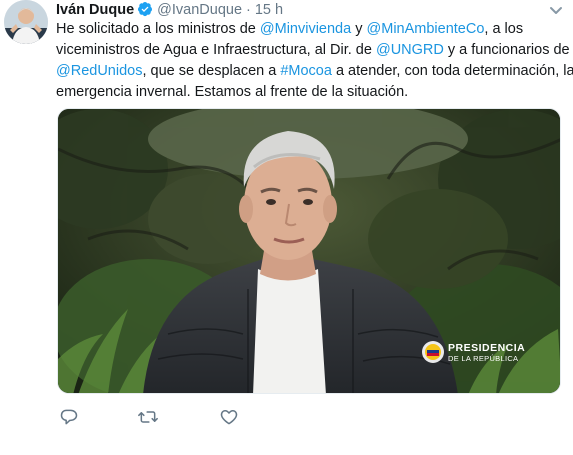 The height and width of the screenshot is (455, 573). What do you see at coordinates (487, 348) in the screenshot?
I see `logo-line1: PRESIDENCIA` at bounding box center [487, 348].